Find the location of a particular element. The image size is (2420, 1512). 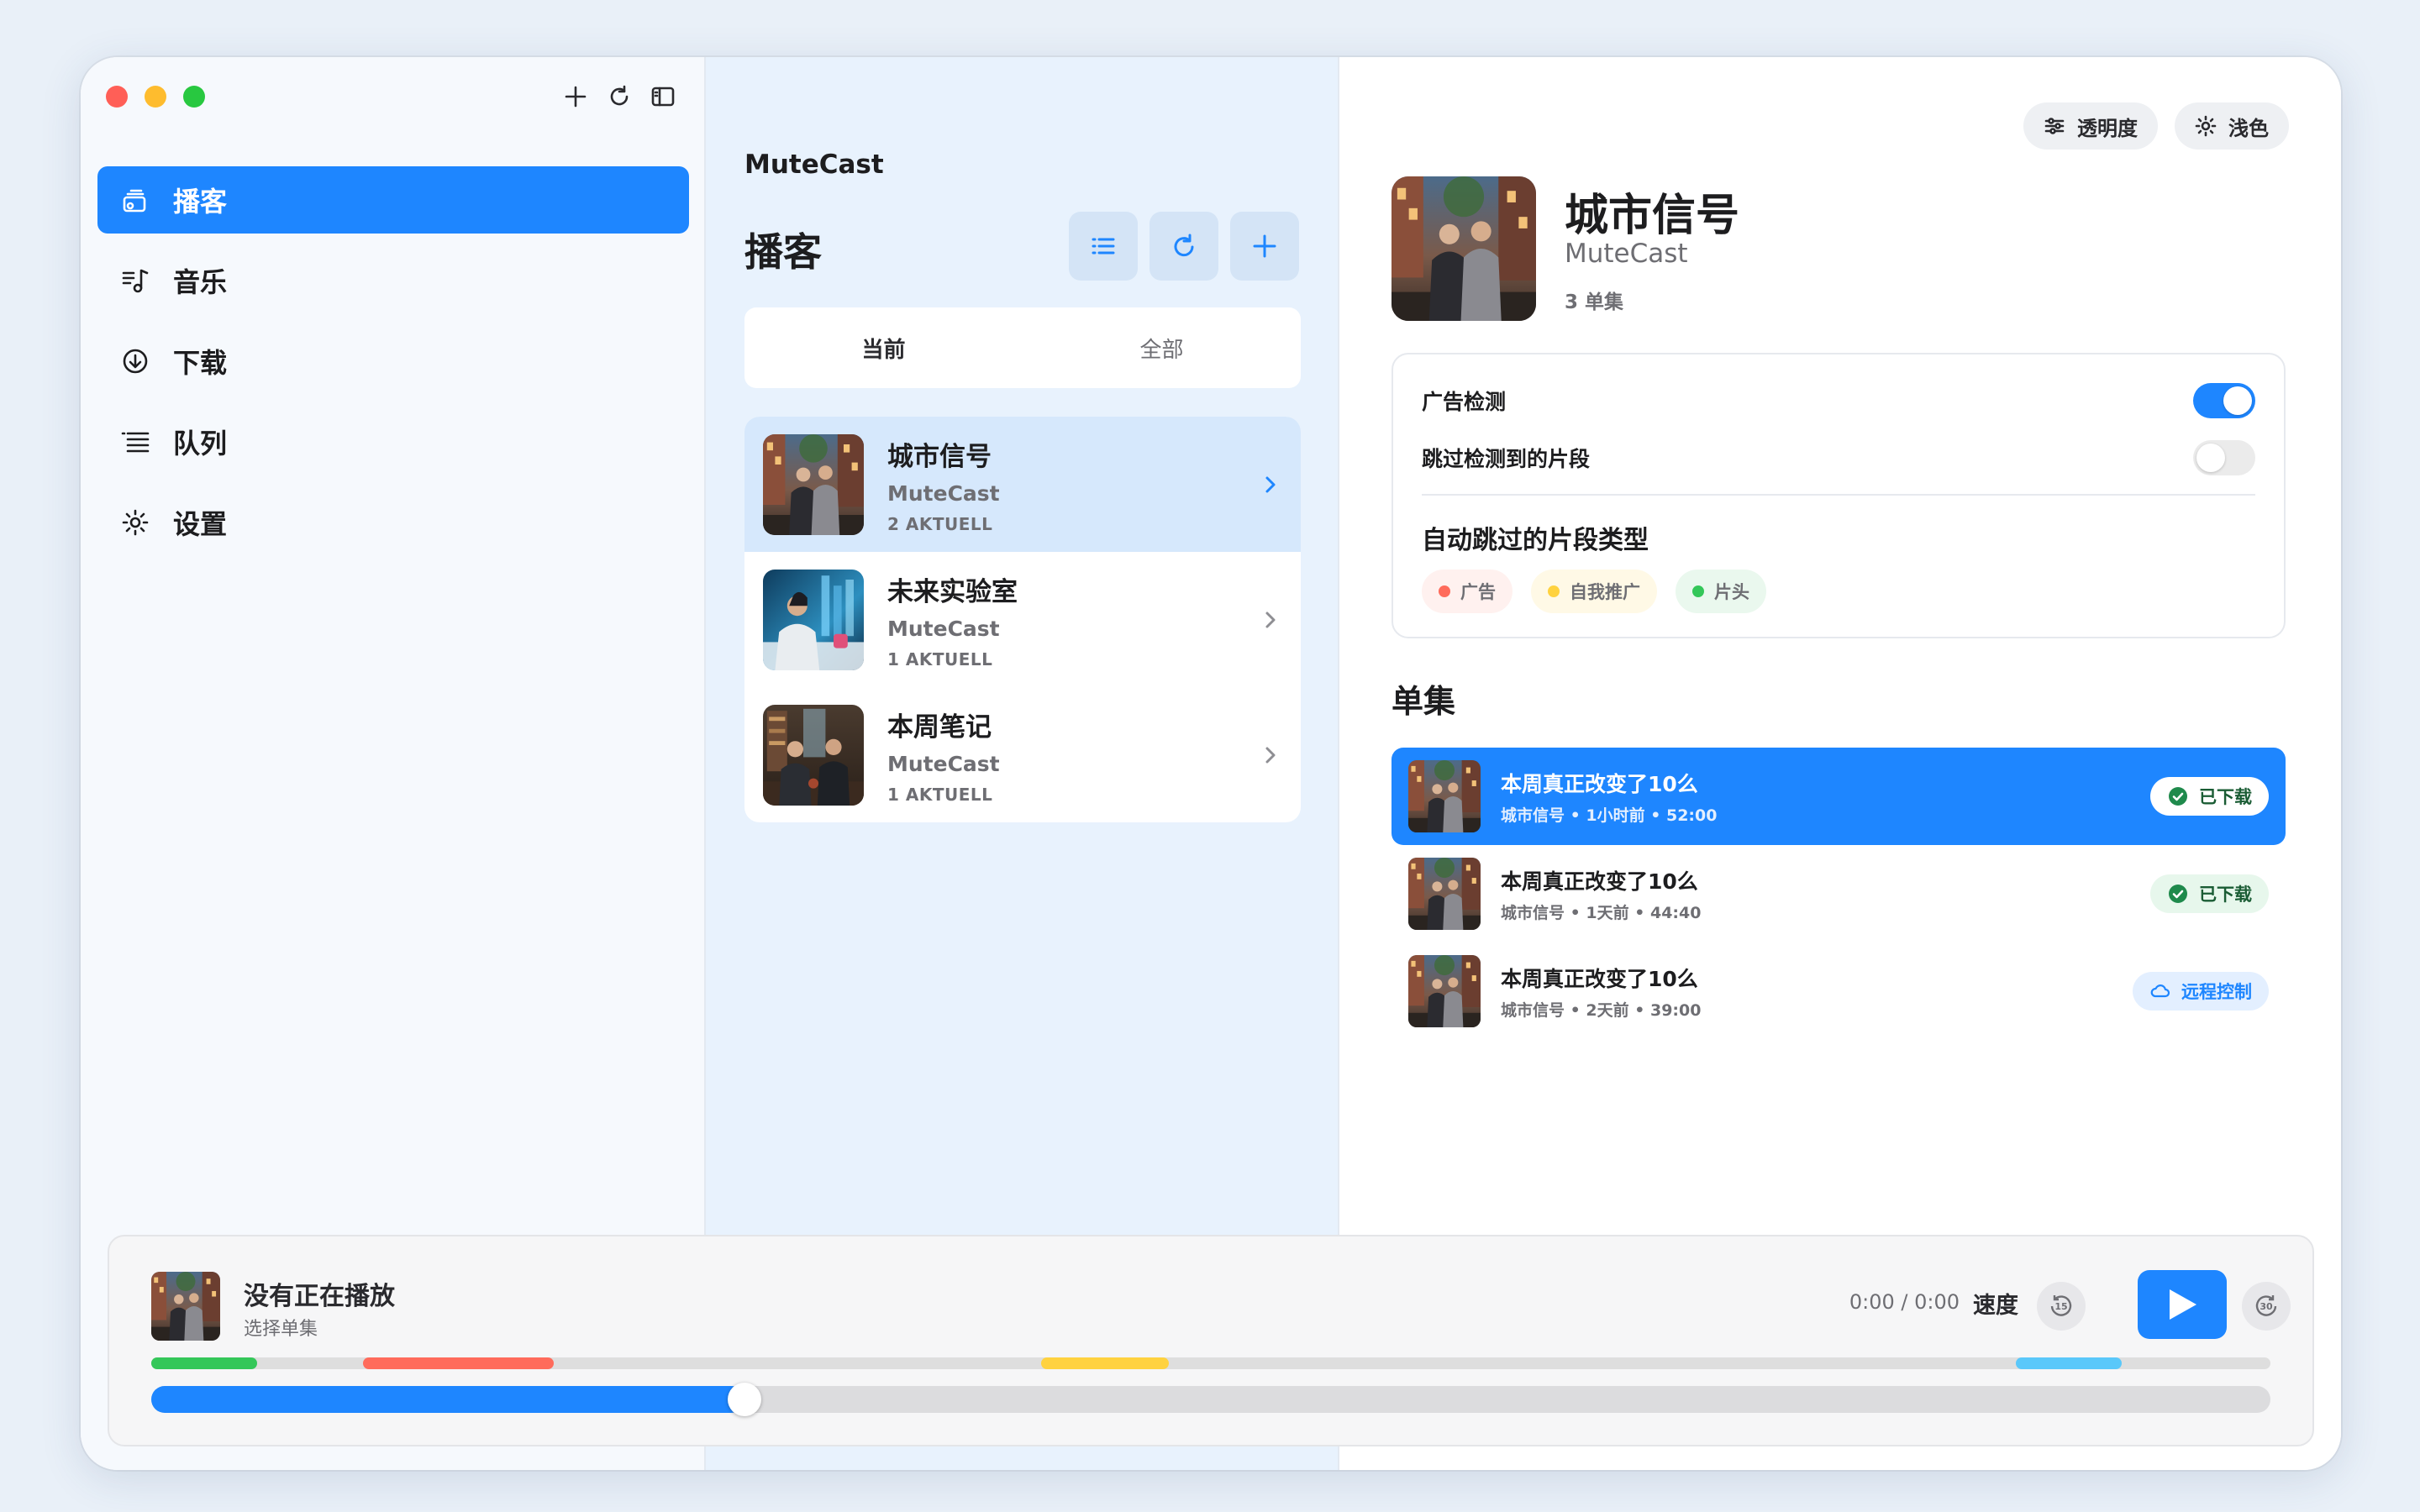

segment-type-chips: 广告 自我推广 片头 is located at coordinates (1594, 591).